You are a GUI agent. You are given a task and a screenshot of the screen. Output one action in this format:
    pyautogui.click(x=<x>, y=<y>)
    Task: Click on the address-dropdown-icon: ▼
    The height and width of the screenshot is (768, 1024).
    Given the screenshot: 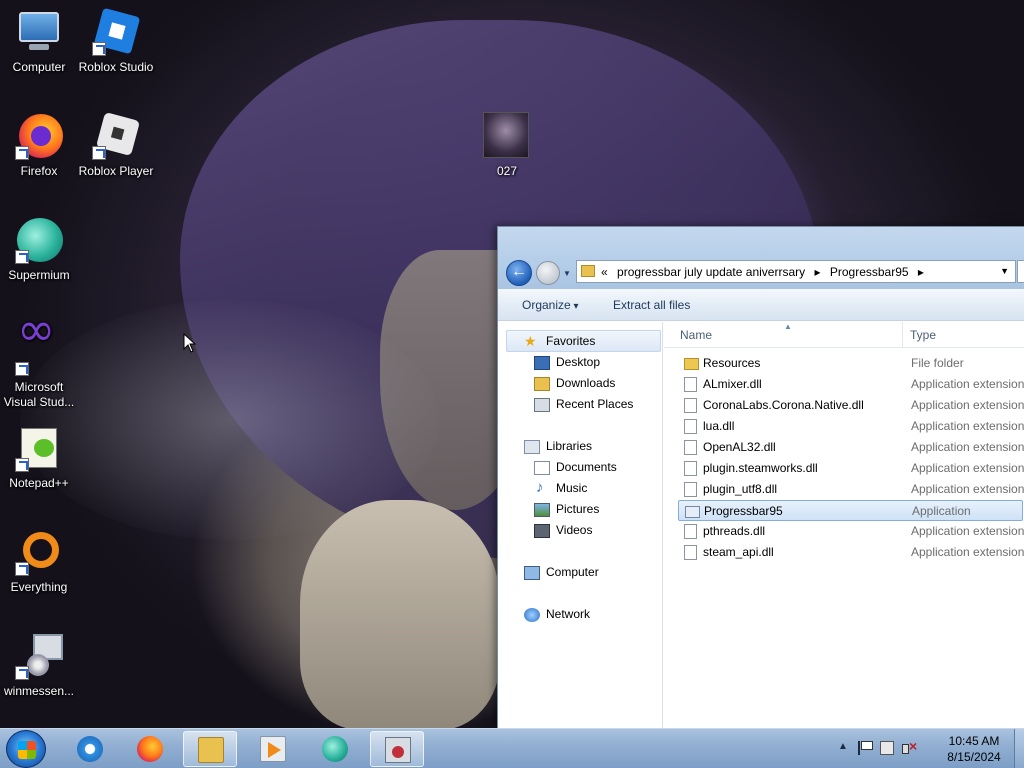 What is the action you would take?
    pyautogui.click(x=1004, y=271)
    